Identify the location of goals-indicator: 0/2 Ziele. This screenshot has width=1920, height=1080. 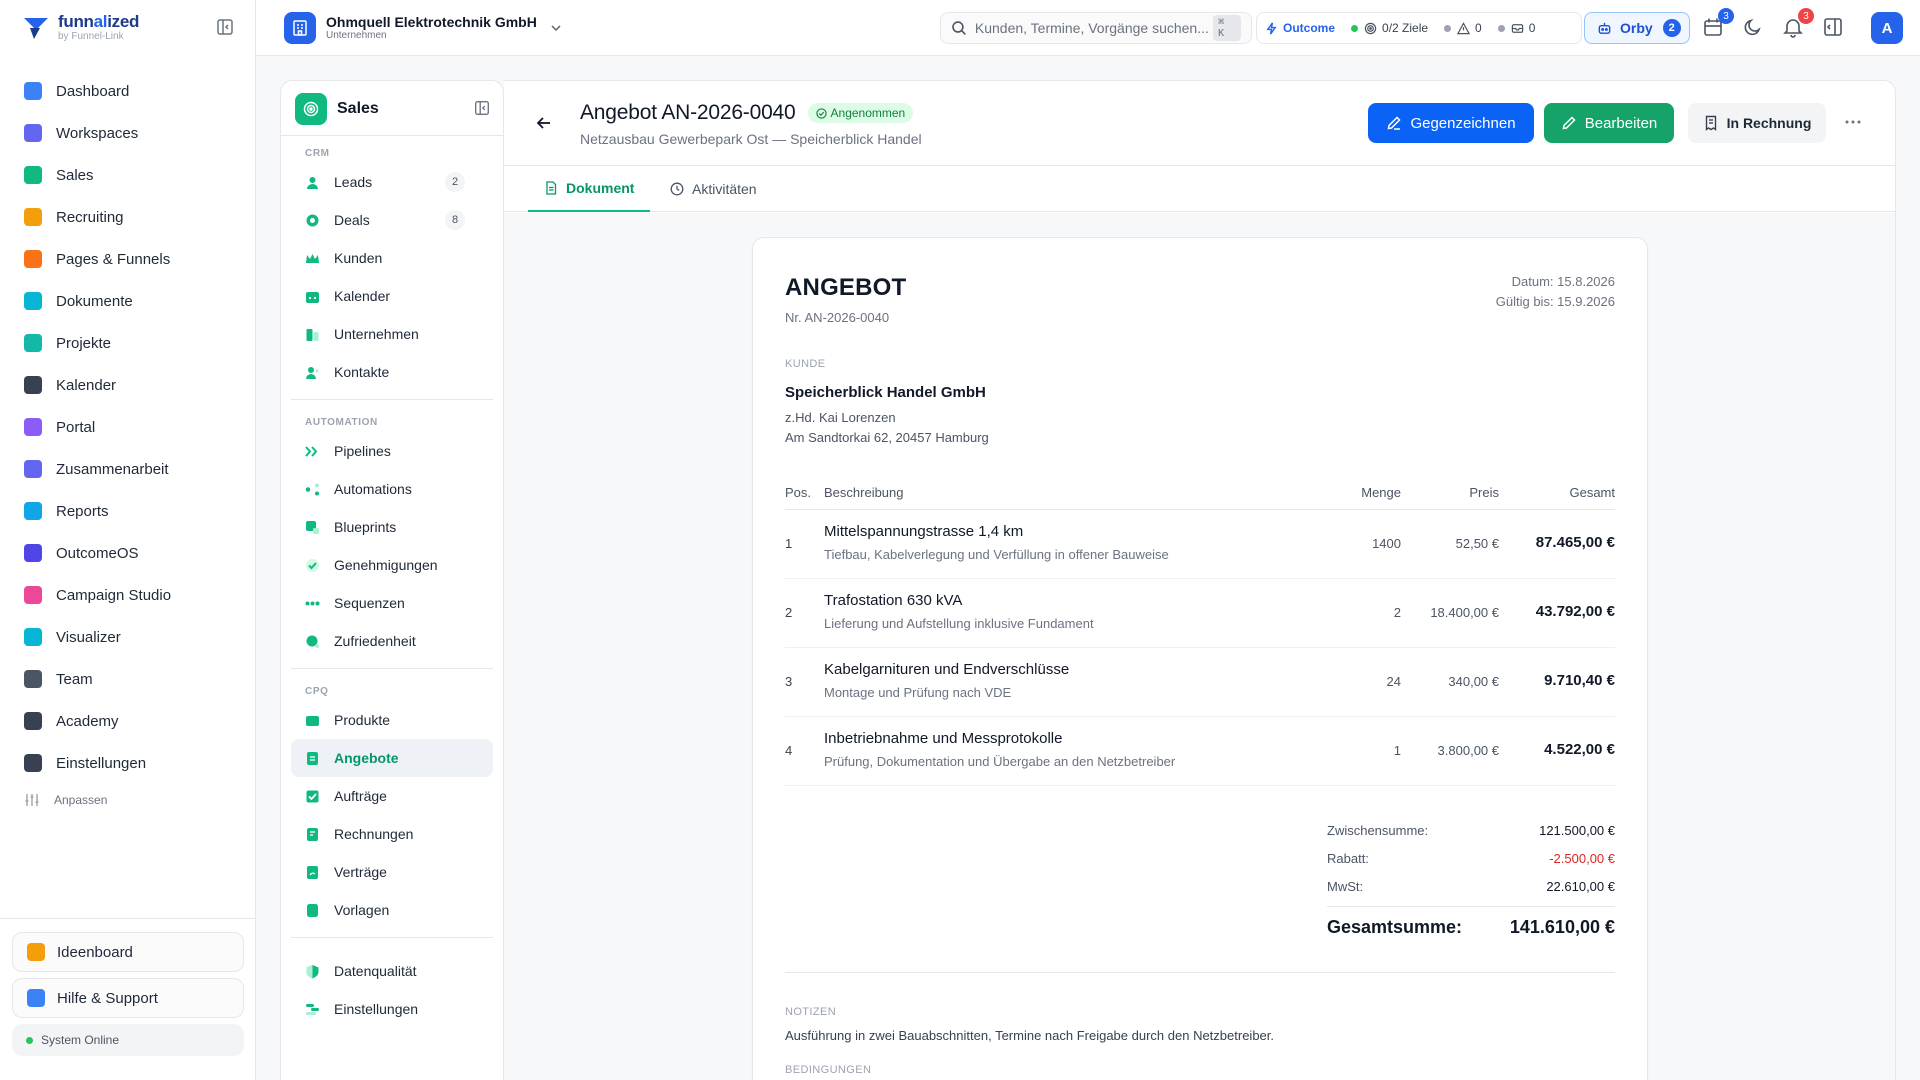
(1389, 28).